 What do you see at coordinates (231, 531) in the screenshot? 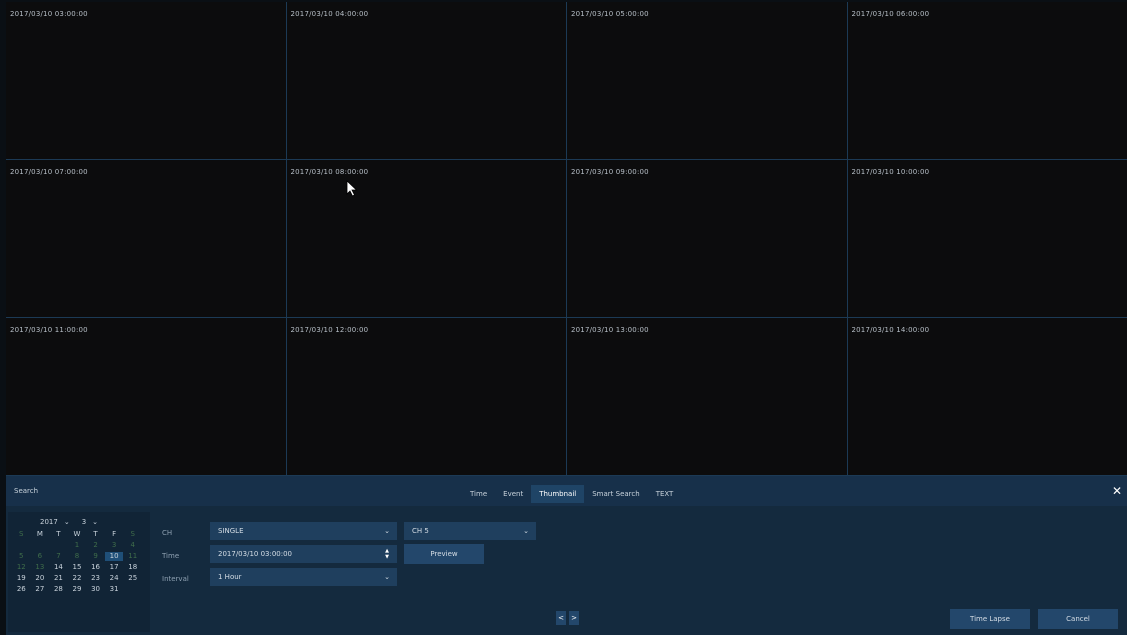
I see `ch-mode-value: SINGLE` at bounding box center [231, 531].